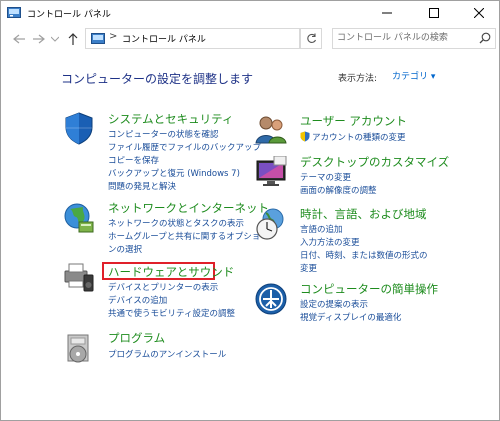  Describe the element at coordinates (271, 171) in the screenshot. I see `desktop-customization-icon` at that location.